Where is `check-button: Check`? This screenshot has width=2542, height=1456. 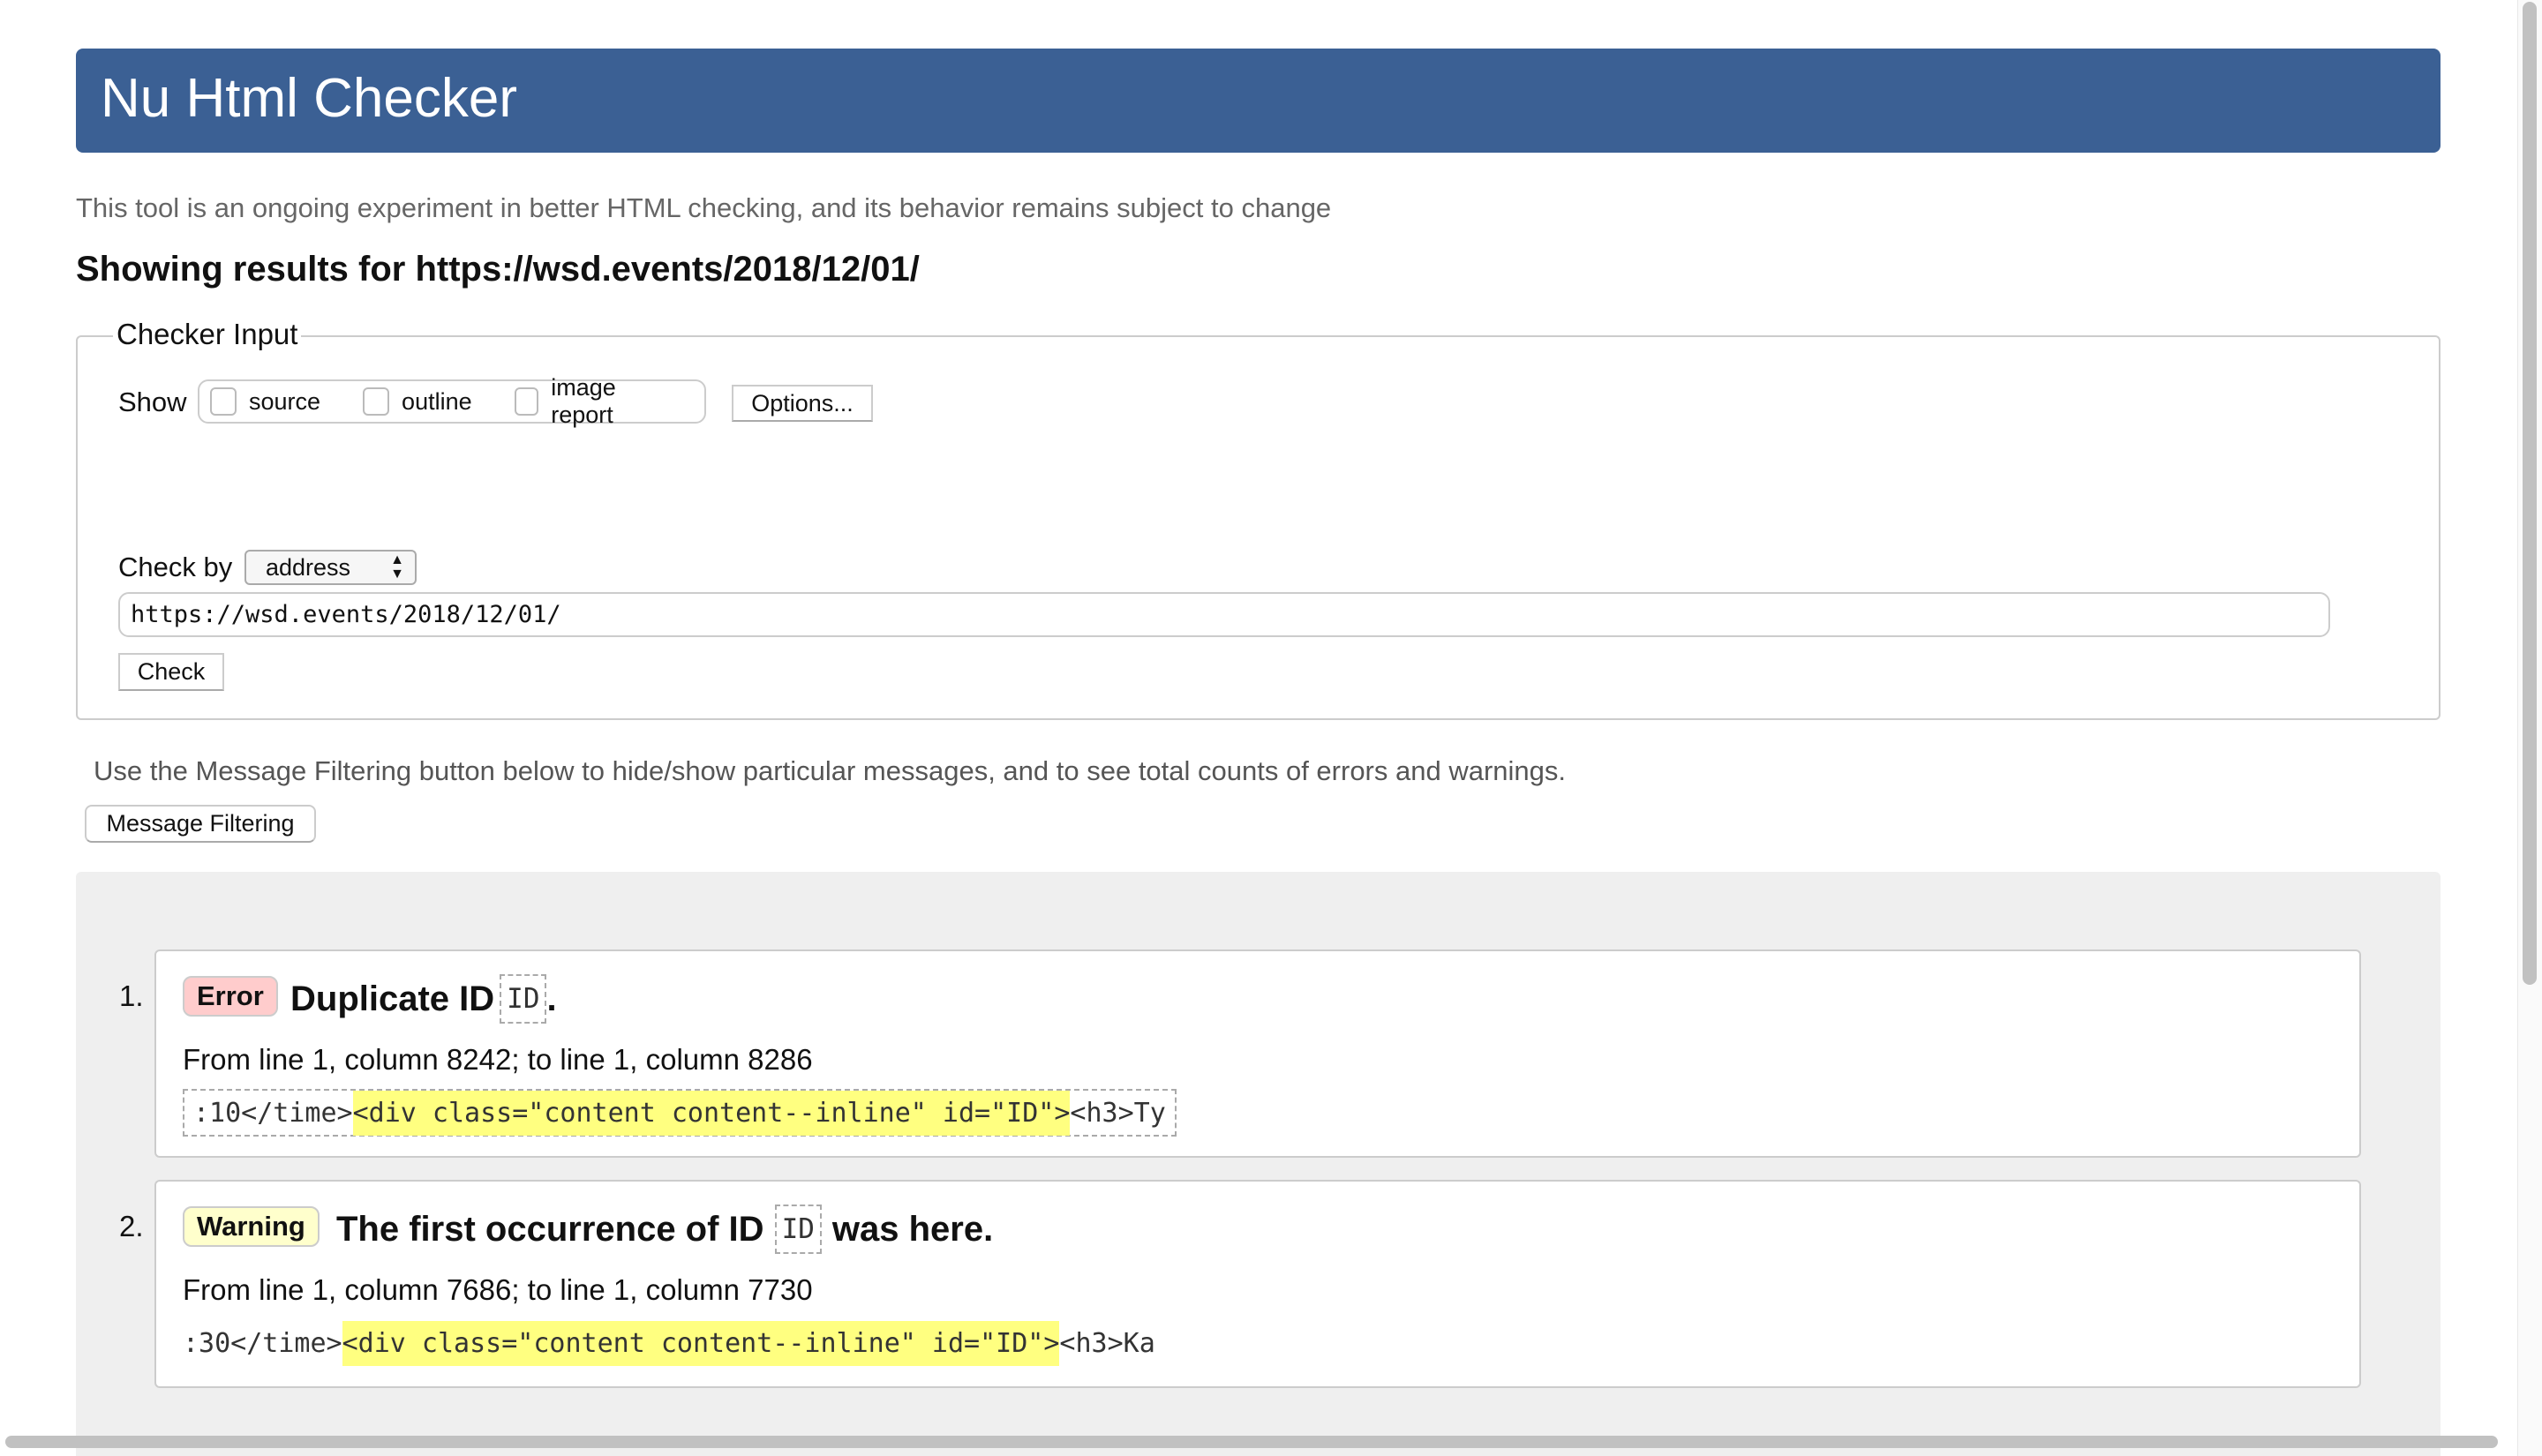
check-button: Check is located at coordinates (171, 672).